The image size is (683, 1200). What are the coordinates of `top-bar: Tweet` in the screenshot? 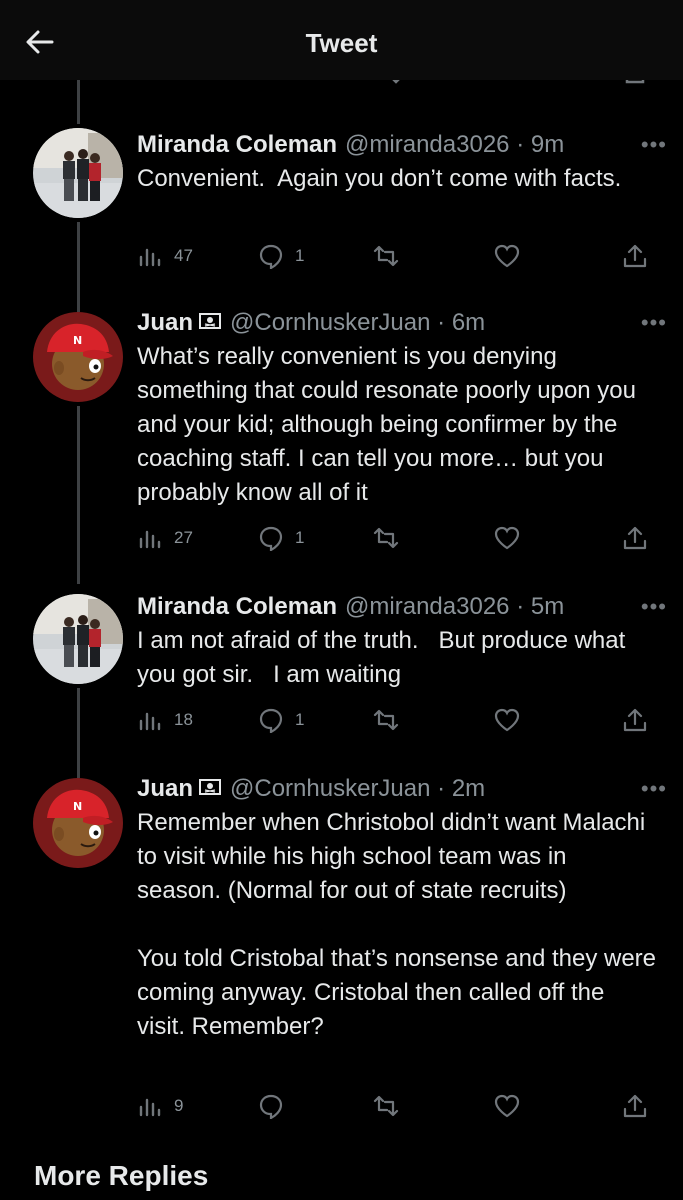 It's located at (341, 40).